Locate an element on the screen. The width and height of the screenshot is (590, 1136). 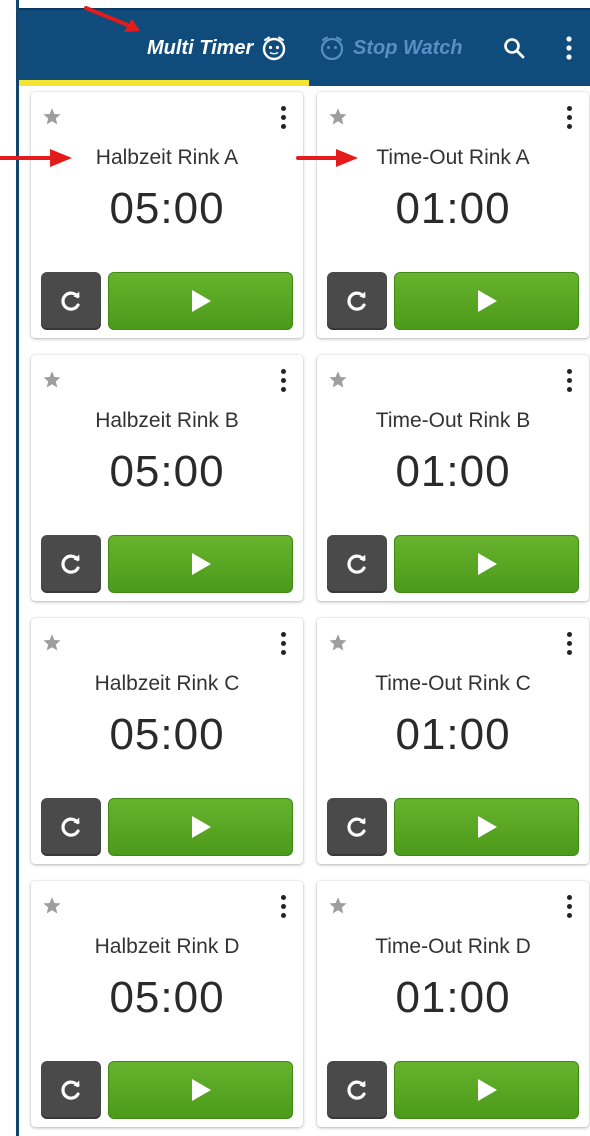
active-tab-indicator is located at coordinates (164, 83).